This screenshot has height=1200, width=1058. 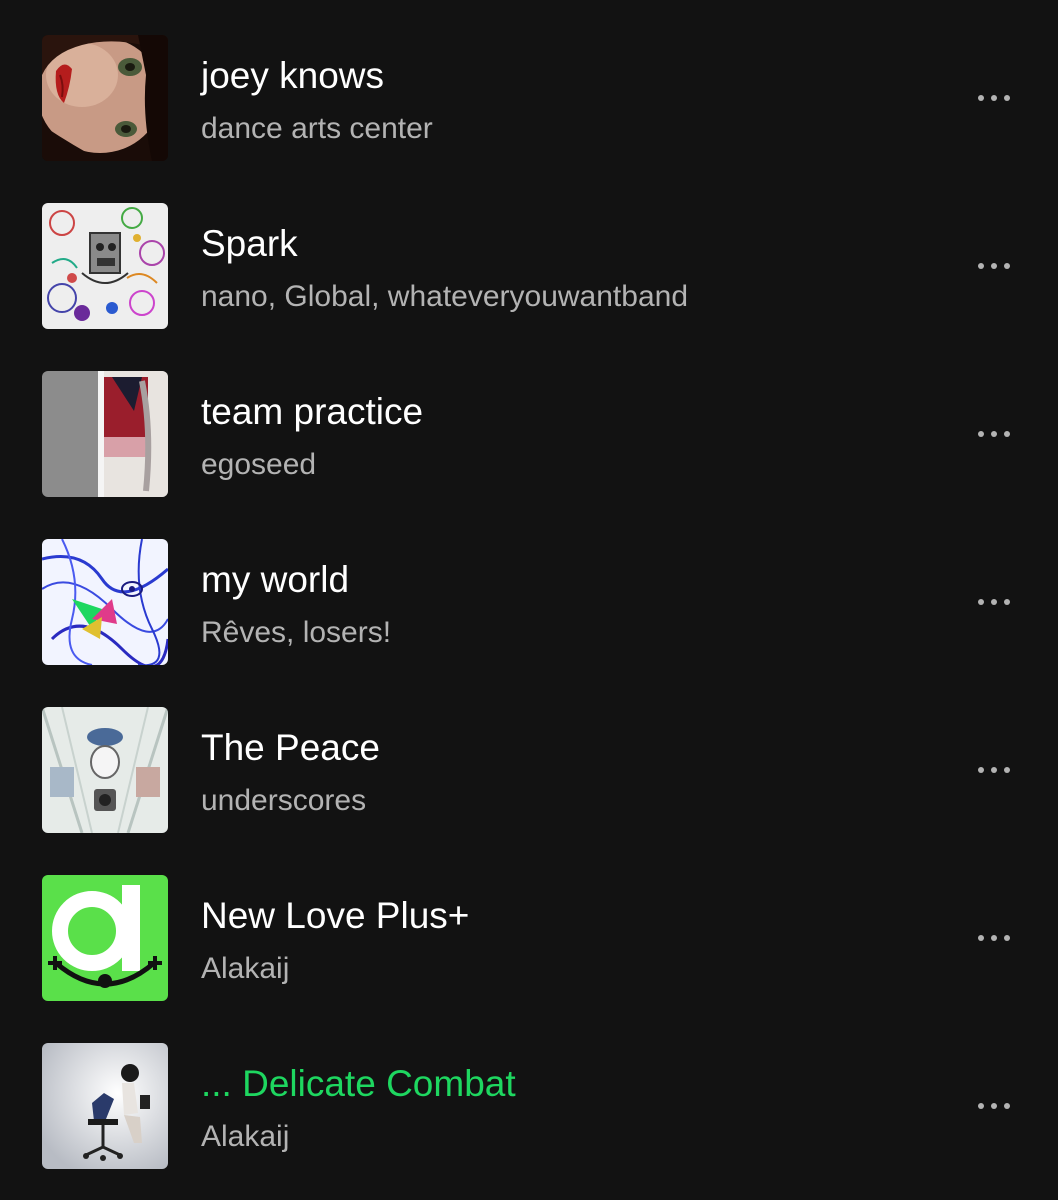 I want to click on album-art-portrait, so click(x=105, y=98).